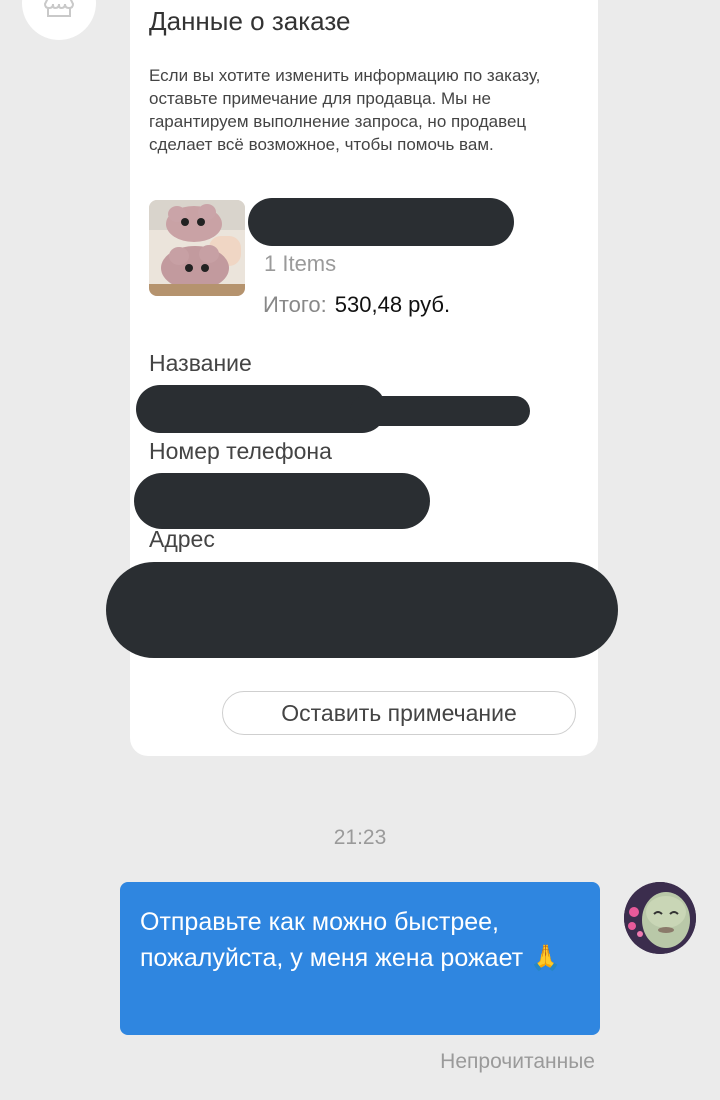 The width and height of the screenshot is (720, 1100). Describe the element at coordinates (360, 837) in the screenshot. I see `message-timestamp: 21:23` at that location.